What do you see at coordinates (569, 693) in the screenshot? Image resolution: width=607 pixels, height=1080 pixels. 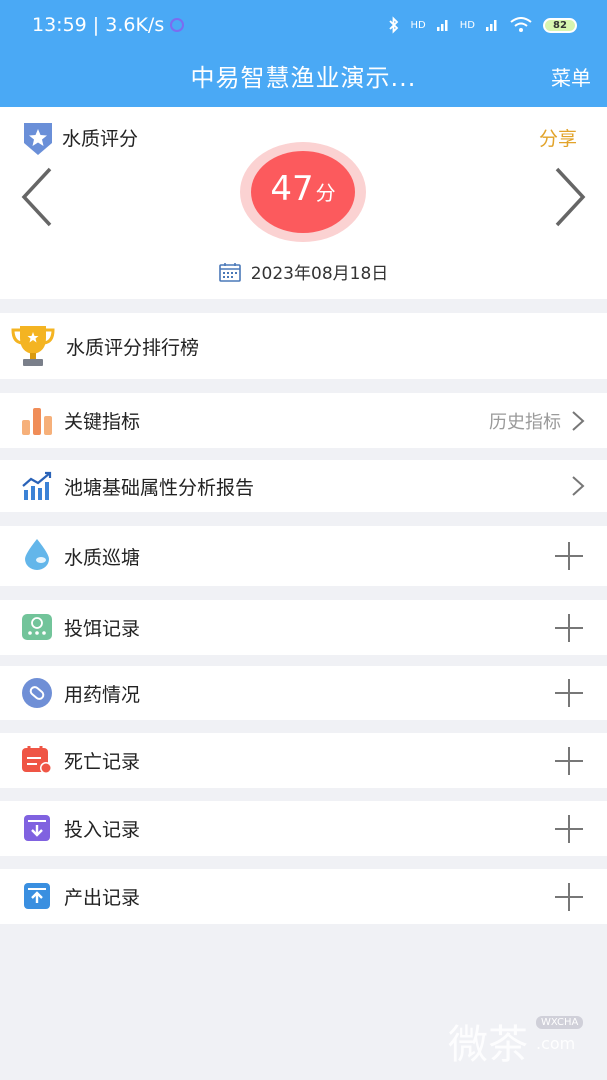 I see `add-medication-icon` at bounding box center [569, 693].